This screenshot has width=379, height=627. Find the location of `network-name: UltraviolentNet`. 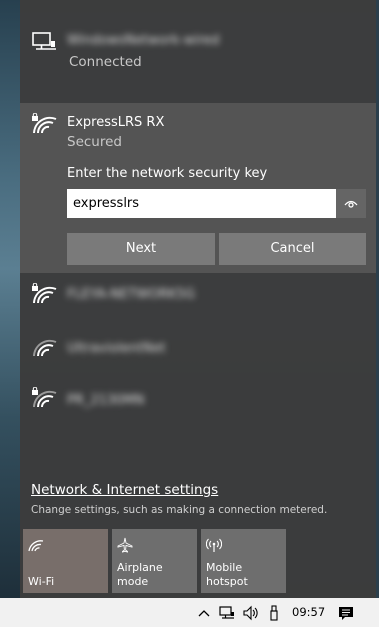

network-name: UltraviolentNet is located at coordinates (116, 348).